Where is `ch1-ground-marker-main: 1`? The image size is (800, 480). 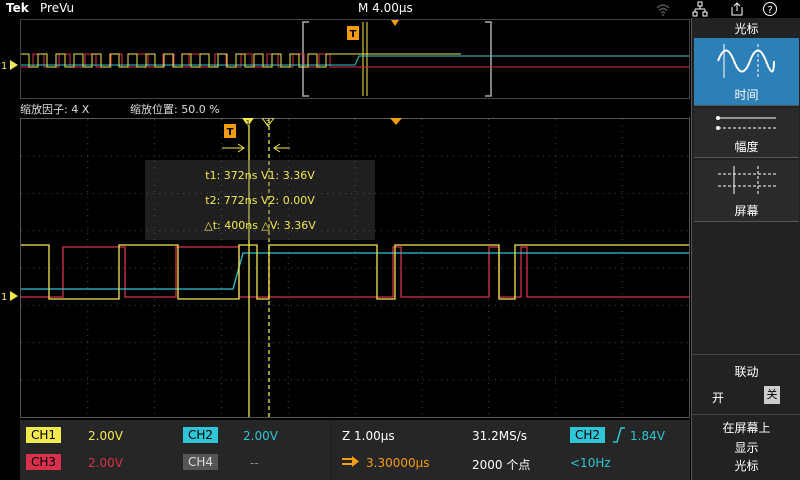 ch1-ground-marker-main: 1 is located at coordinates (10, 296).